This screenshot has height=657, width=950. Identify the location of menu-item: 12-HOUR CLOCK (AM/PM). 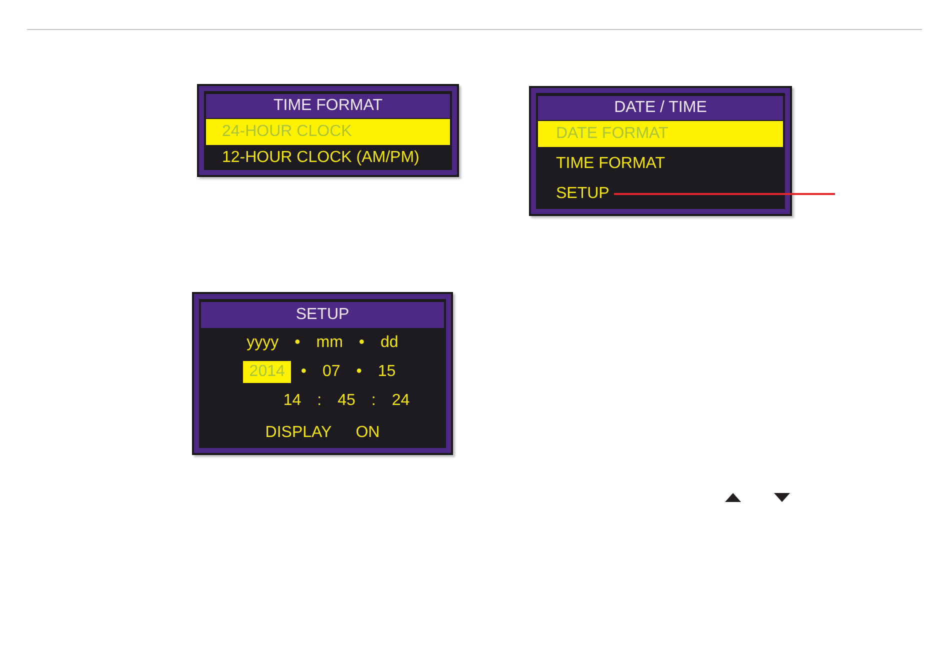
(328, 158).